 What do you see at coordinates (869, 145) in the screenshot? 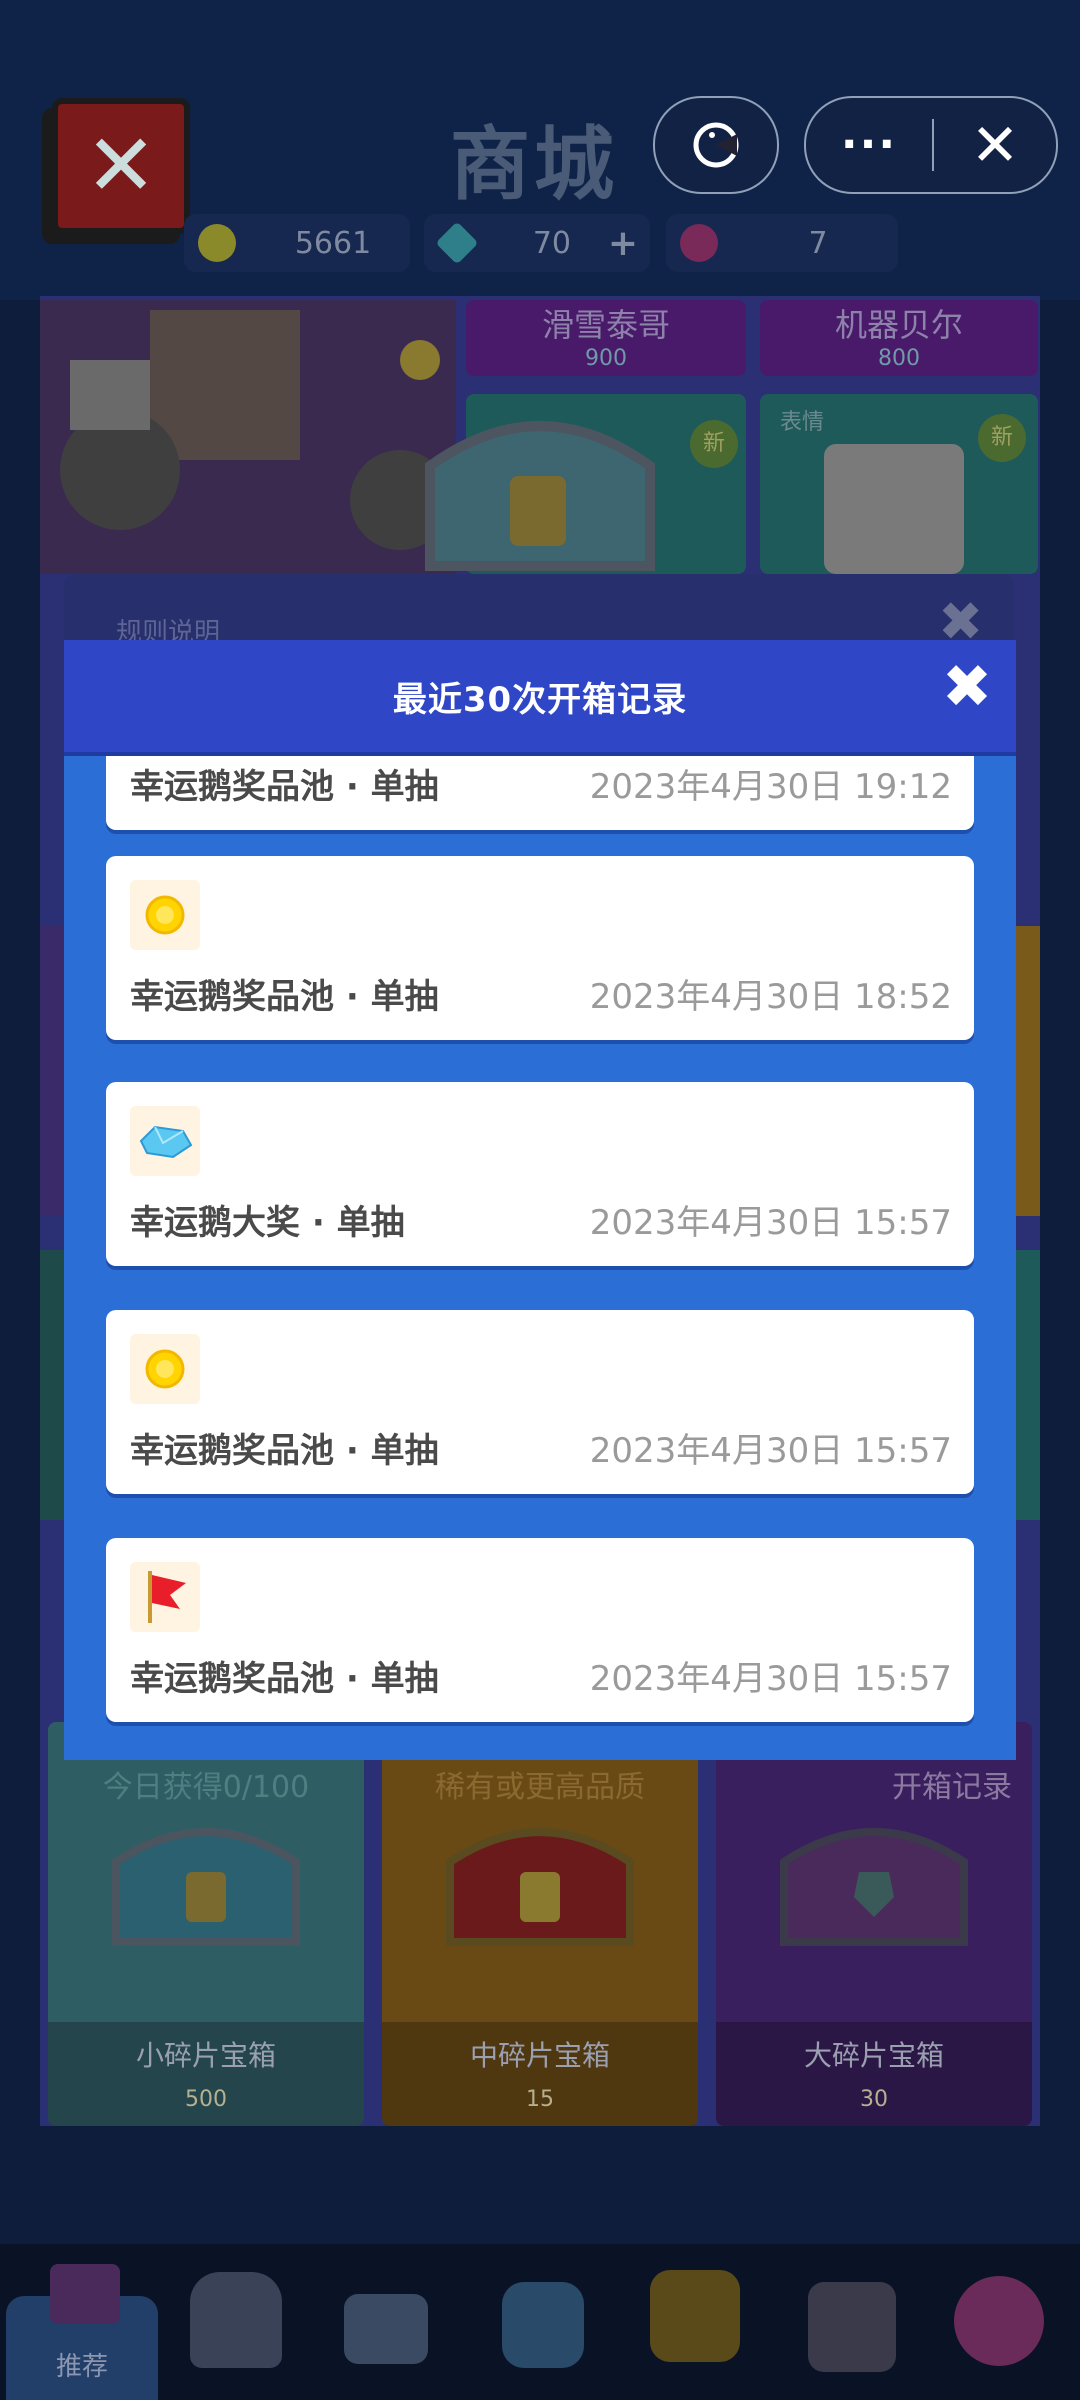
I see `more-options-button: ···` at bounding box center [869, 145].